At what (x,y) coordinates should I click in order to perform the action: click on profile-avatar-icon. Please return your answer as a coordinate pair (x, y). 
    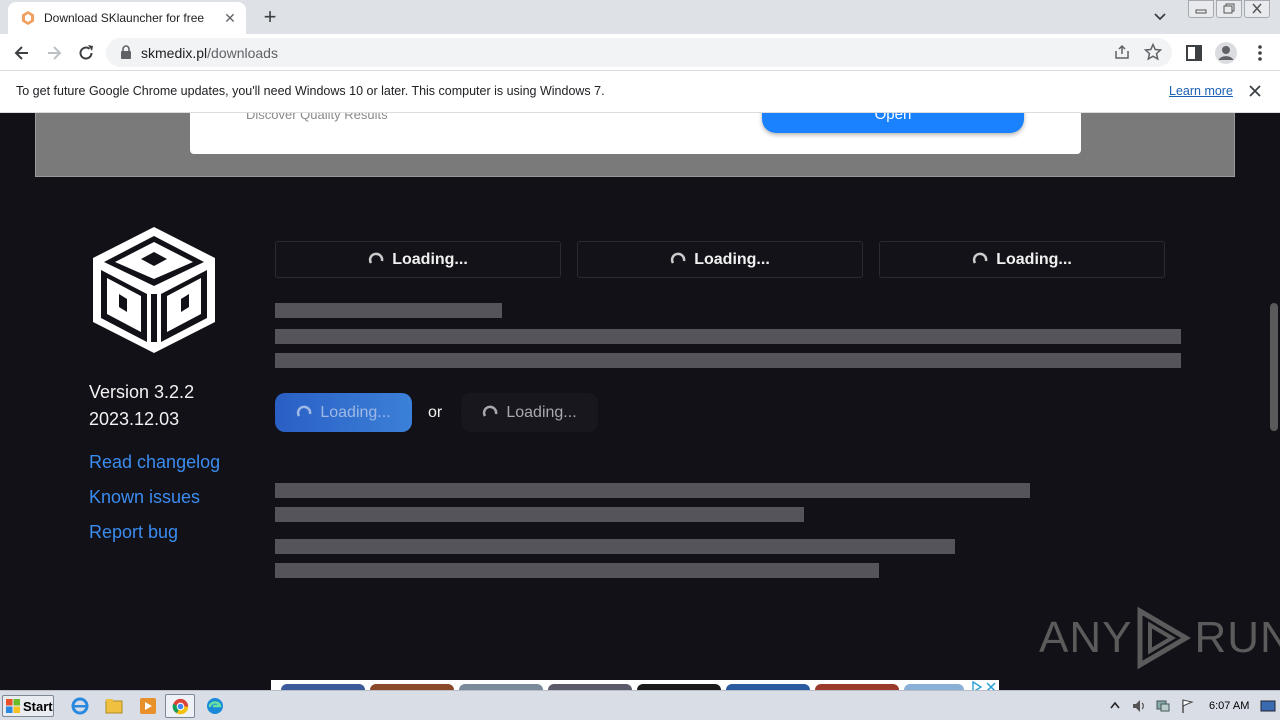
    Looking at the image, I should click on (1226, 53).